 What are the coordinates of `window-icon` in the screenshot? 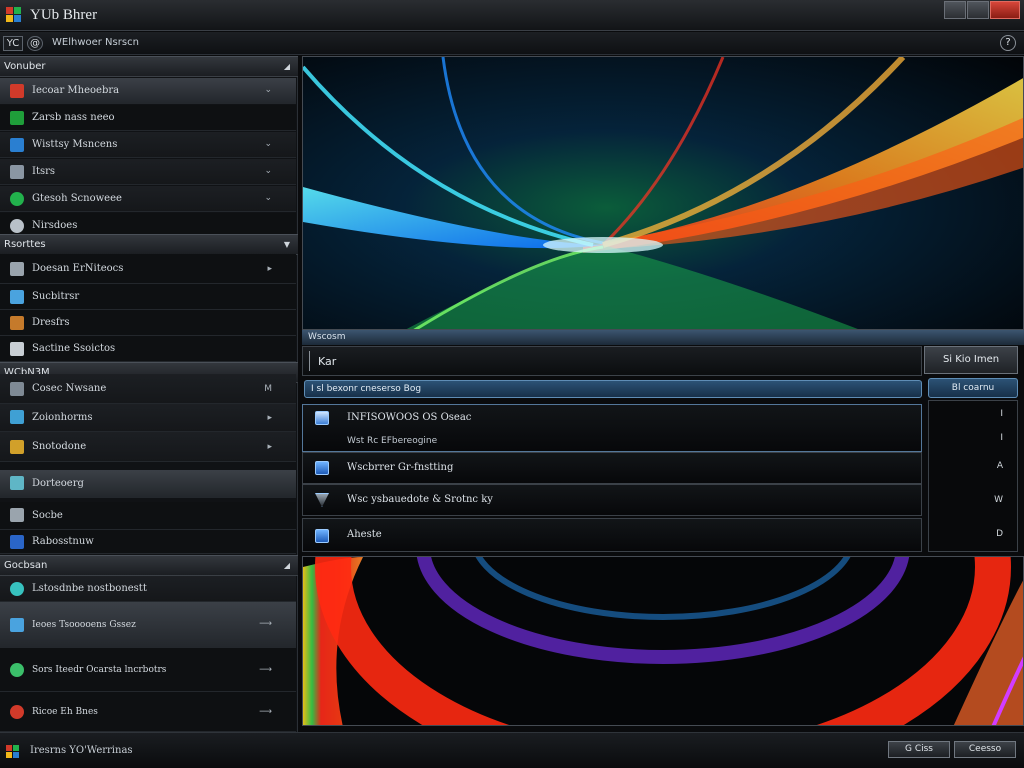 It's located at (322, 418).